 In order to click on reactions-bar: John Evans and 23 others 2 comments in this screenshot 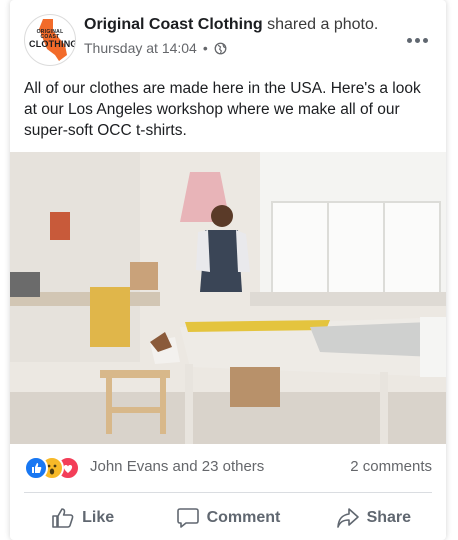, I will do `click(228, 467)`.